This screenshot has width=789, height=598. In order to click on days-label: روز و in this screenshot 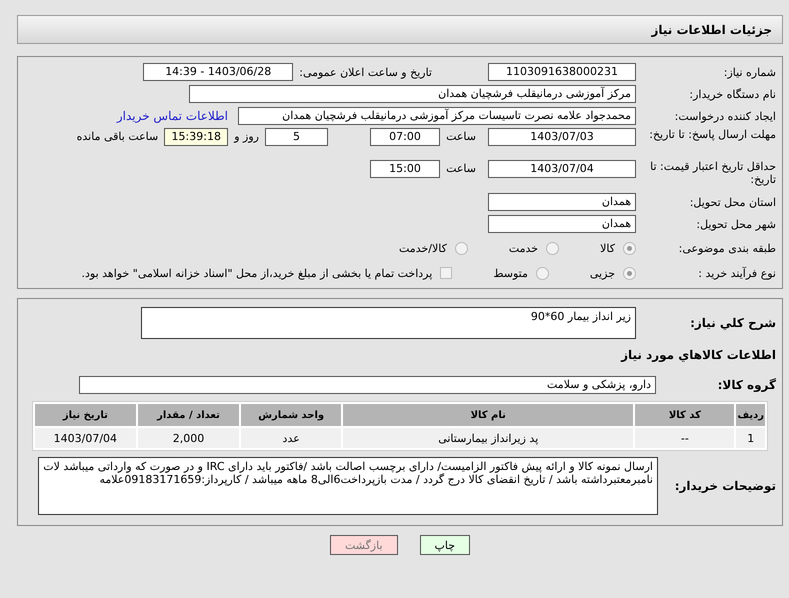, I will do `click(246, 136)`.